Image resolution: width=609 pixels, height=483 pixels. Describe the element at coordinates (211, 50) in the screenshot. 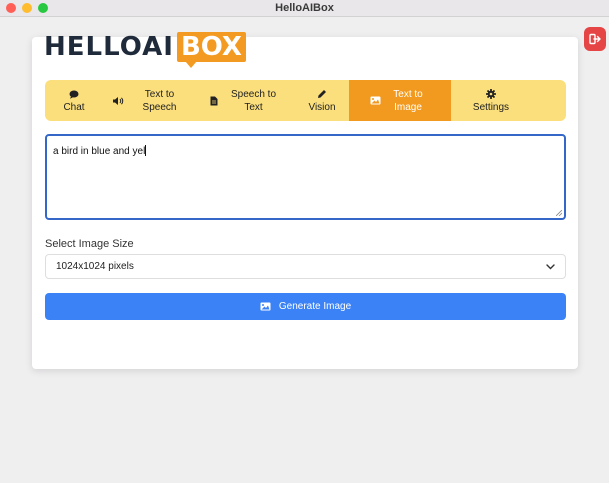

I see `logo-text-box: BOX` at that location.